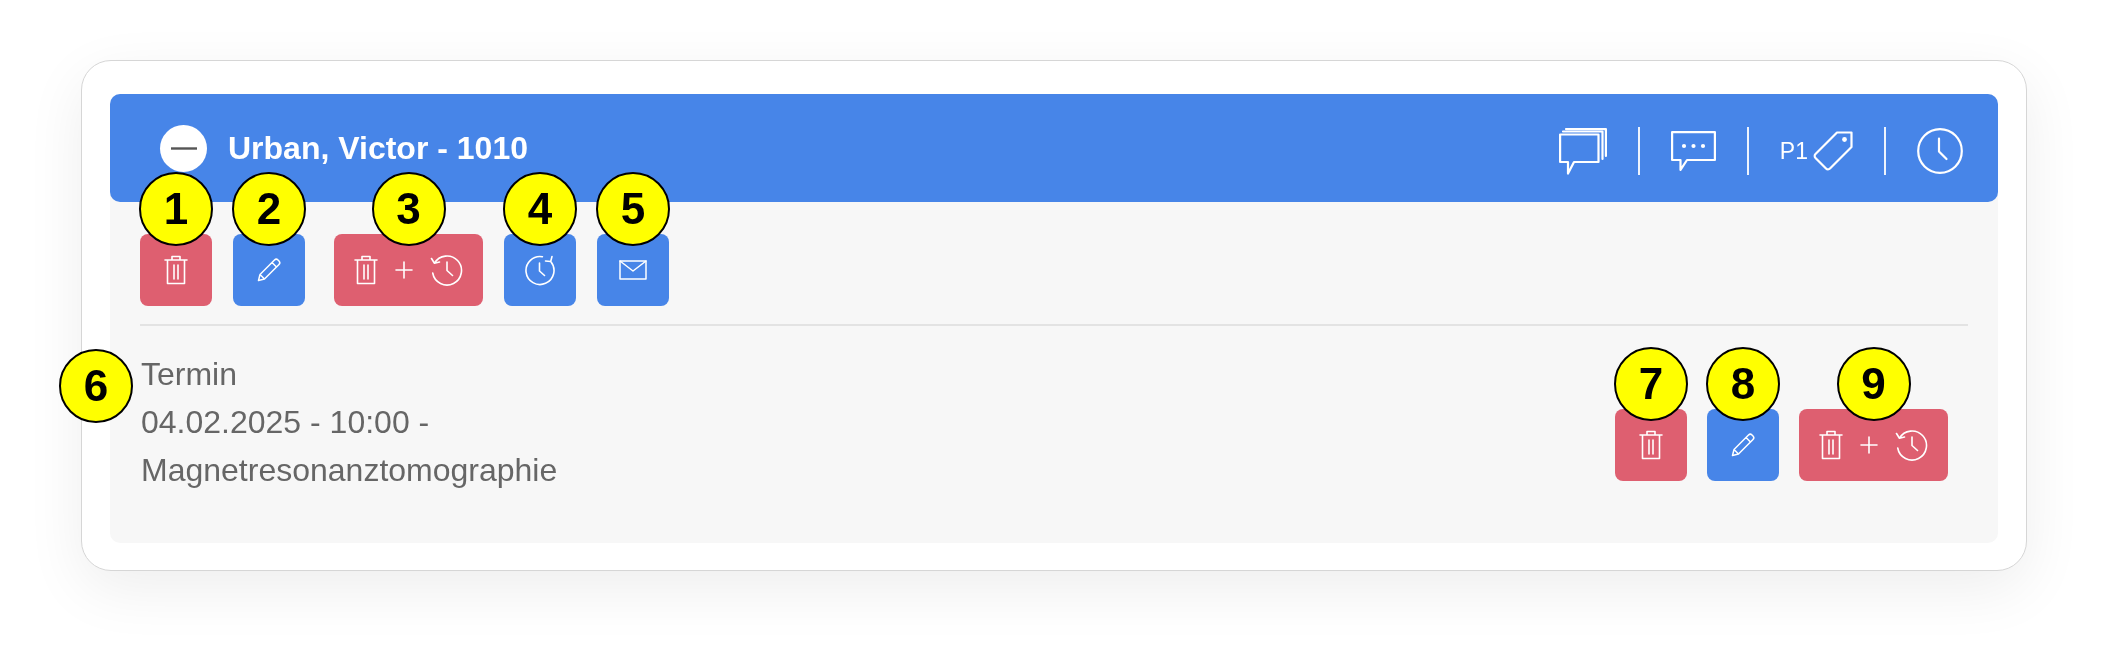  I want to click on collapse-button, so click(183, 148).